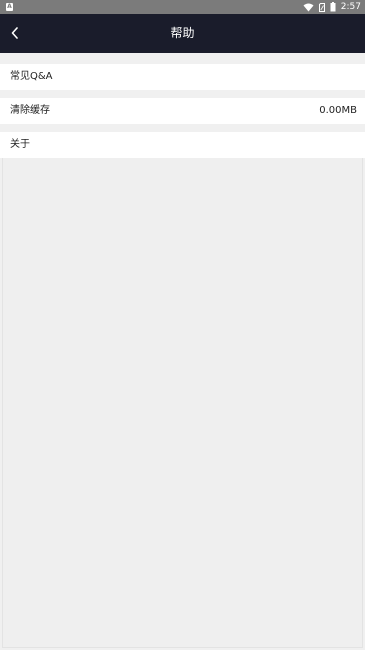  I want to click on status-bar-right: 2:57, so click(332, 7).